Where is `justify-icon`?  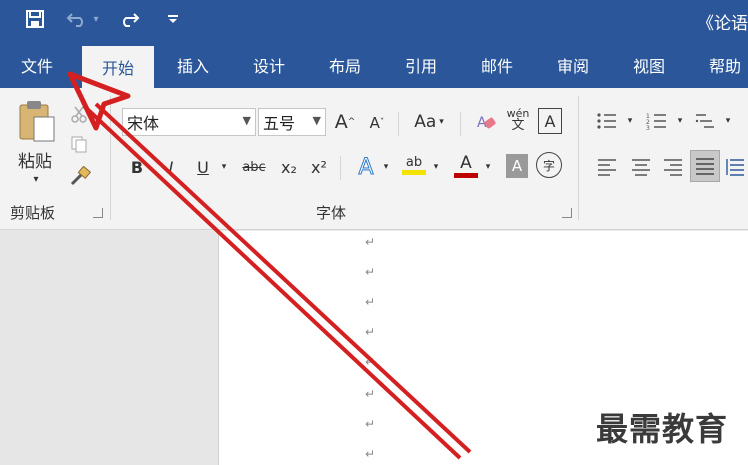
justify-icon is located at coordinates (705, 166).